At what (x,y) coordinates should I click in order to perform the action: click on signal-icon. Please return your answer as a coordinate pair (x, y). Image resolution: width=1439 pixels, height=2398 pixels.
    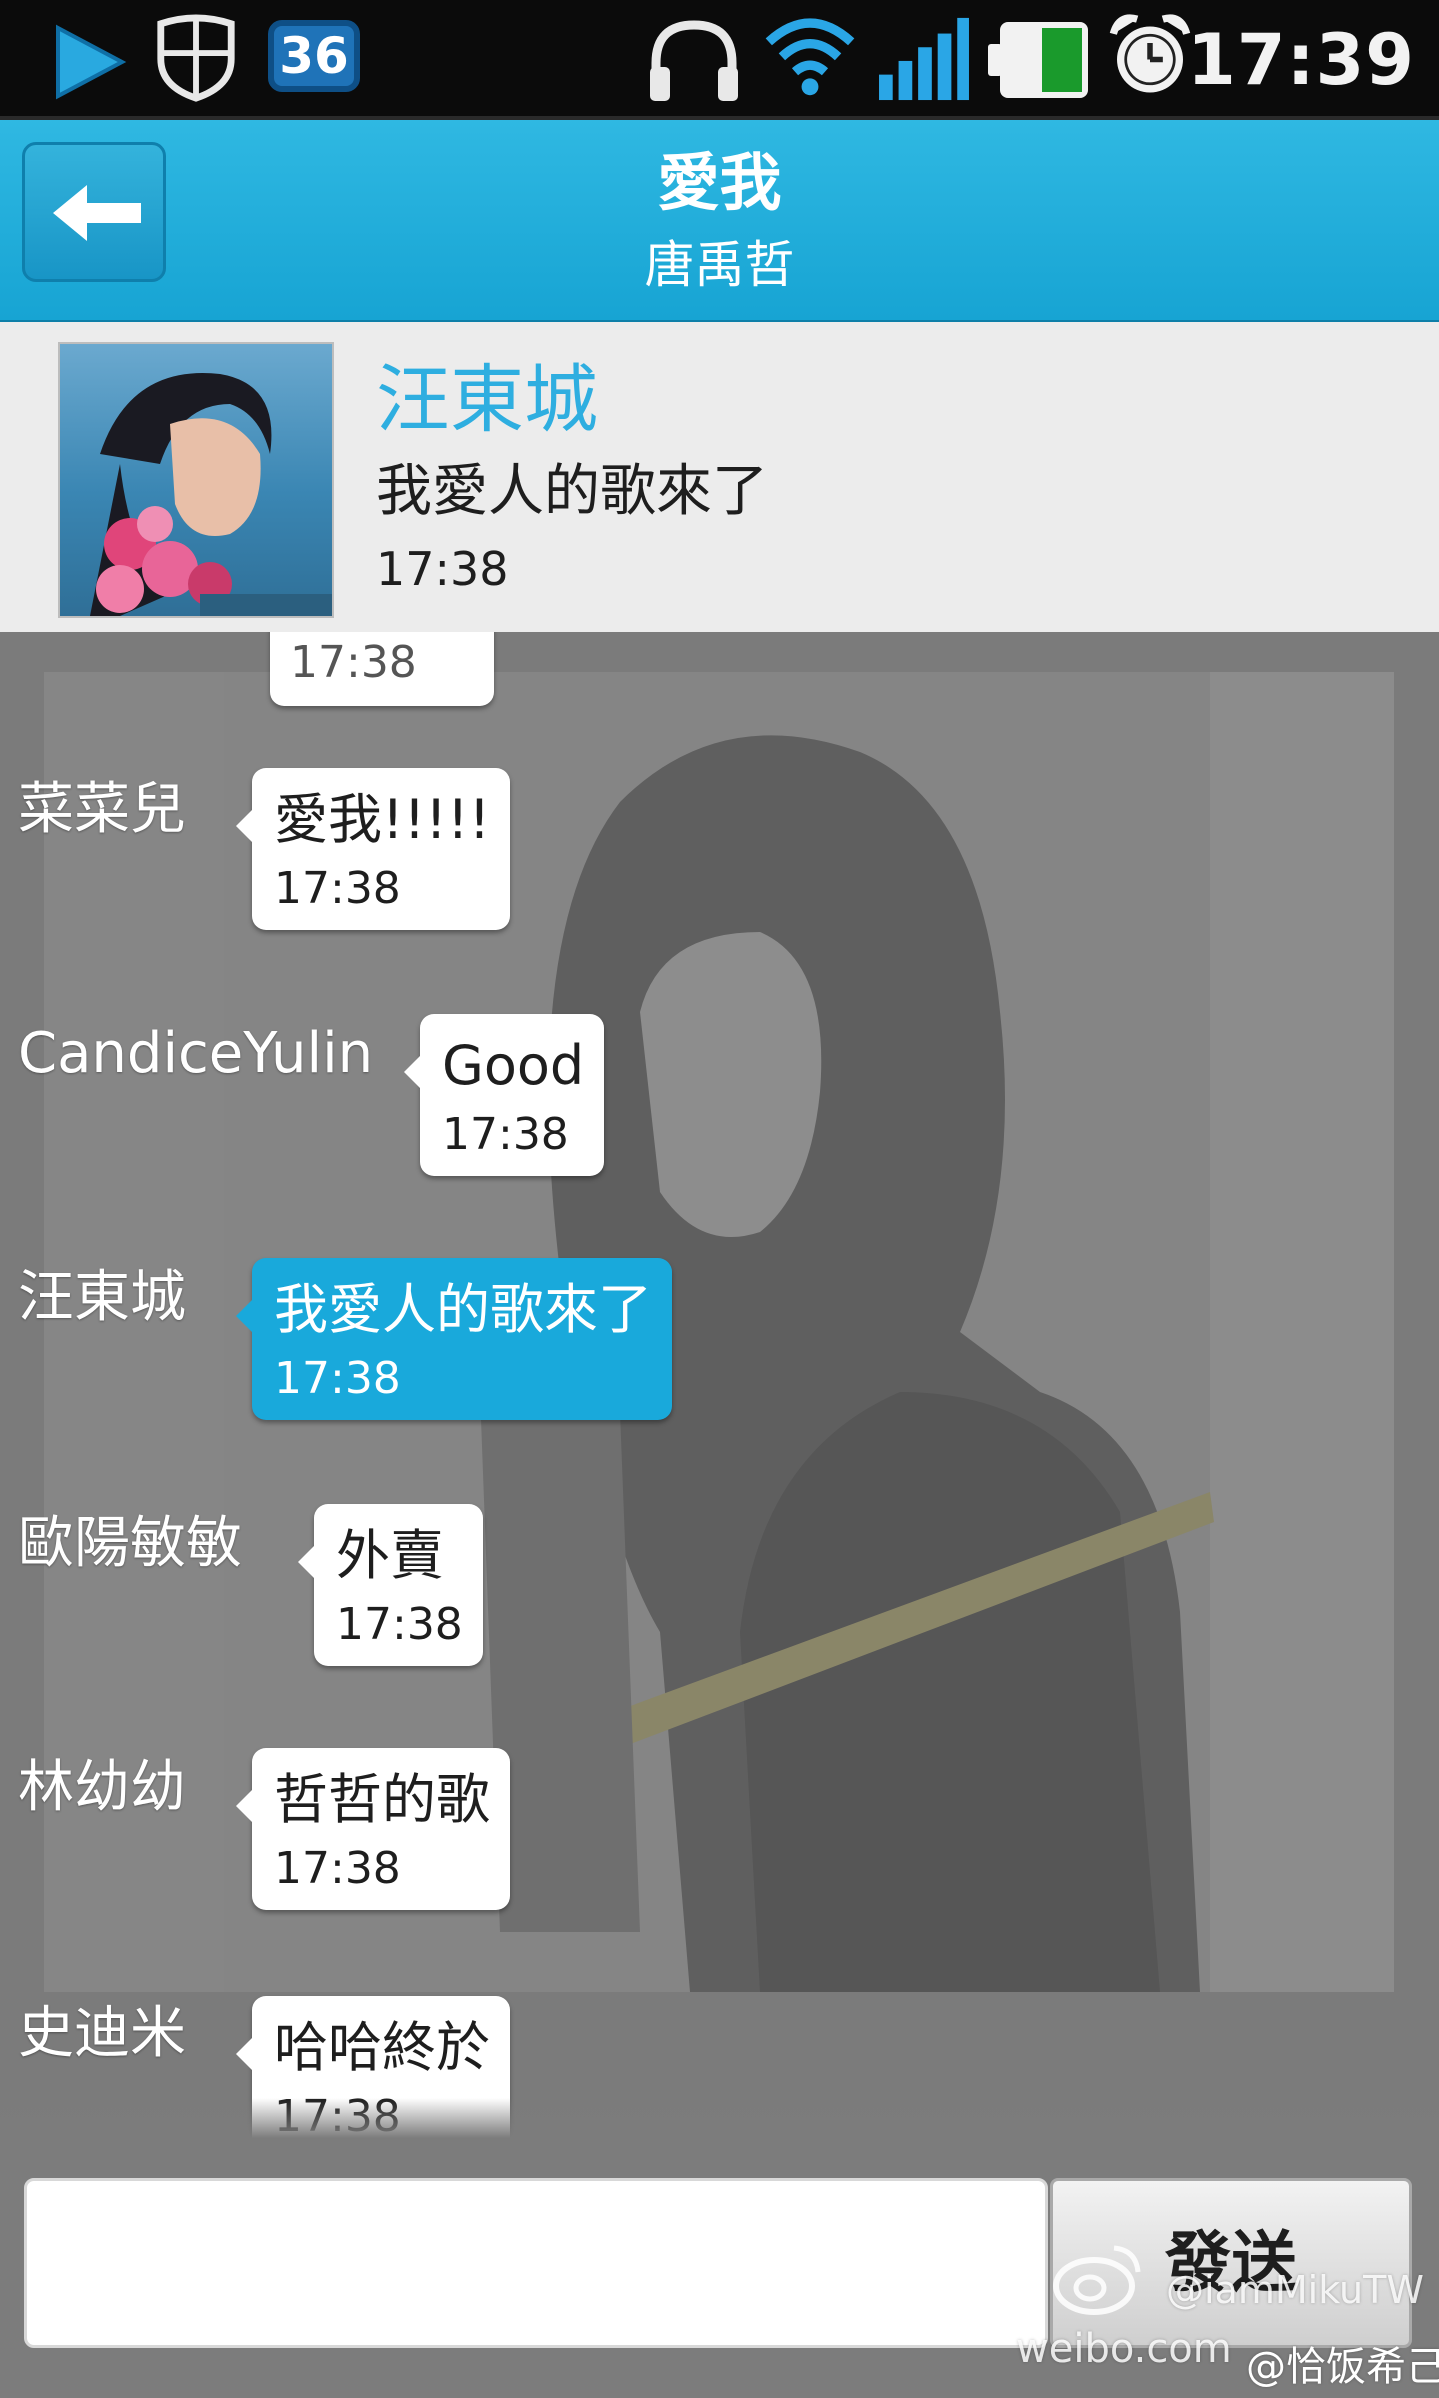
    Looking at the image, I should click on (924, 59).